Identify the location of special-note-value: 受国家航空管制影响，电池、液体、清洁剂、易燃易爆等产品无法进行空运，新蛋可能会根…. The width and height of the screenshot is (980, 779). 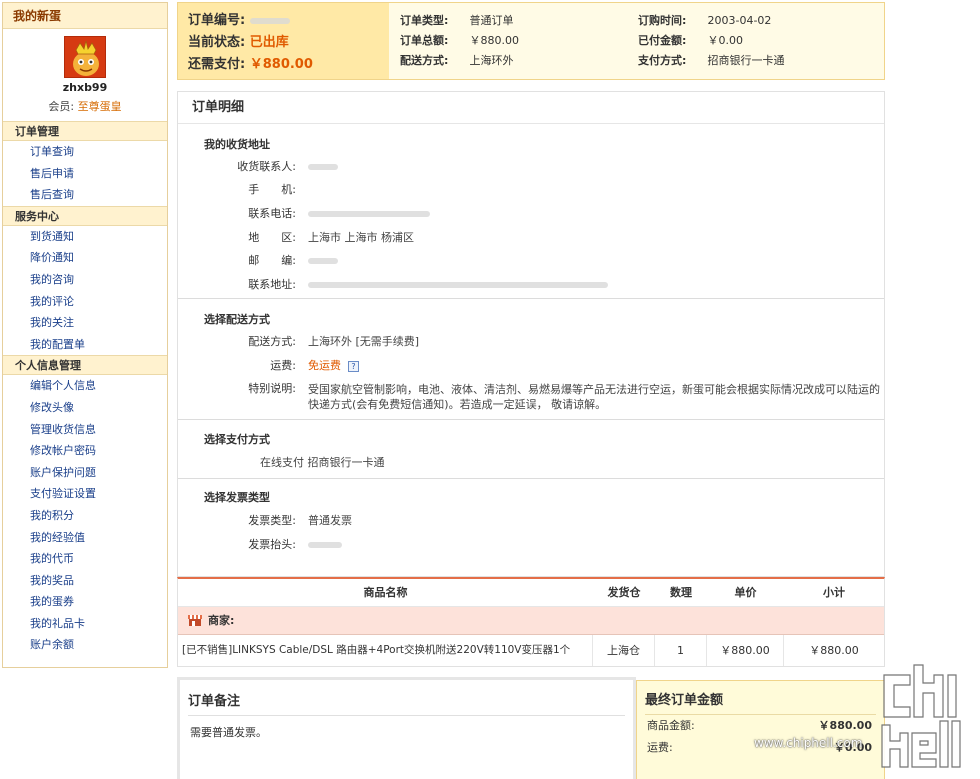
(594, 397).